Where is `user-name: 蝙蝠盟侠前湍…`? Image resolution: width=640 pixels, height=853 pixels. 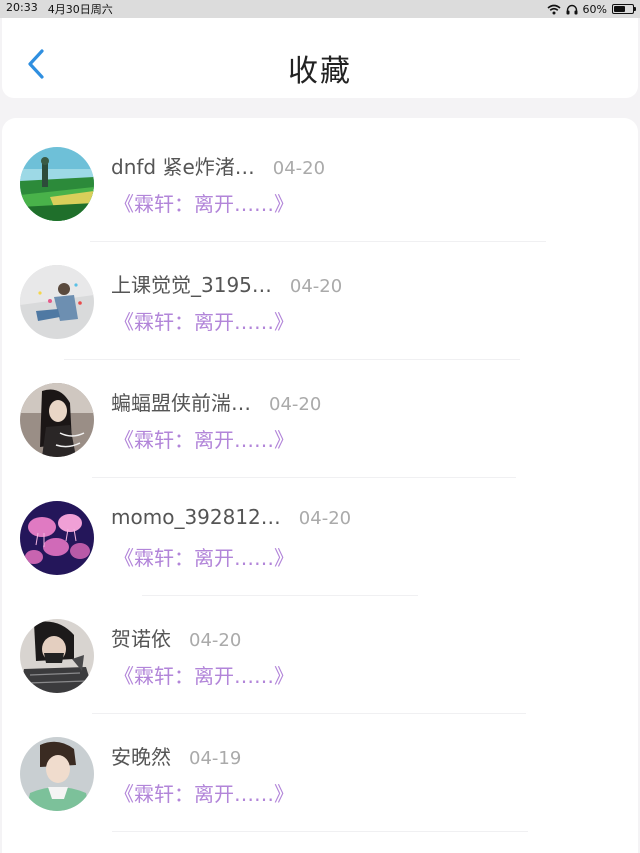 user-name: 蝙蝠盟侠前湍… is located at coordinates (181, 401).